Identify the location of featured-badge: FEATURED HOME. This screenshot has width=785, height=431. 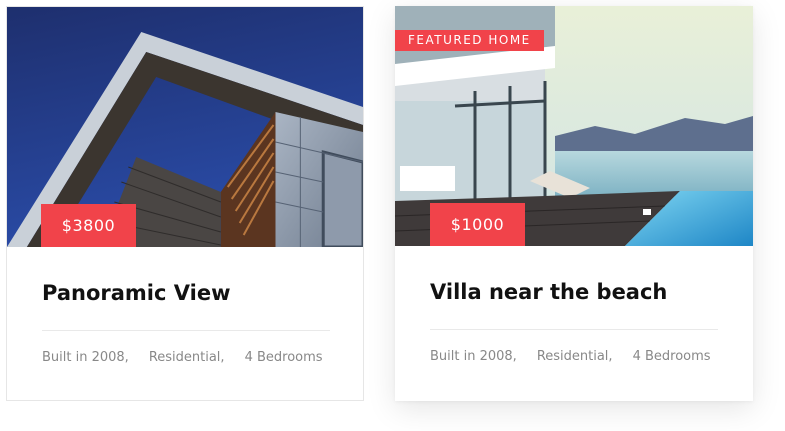
(469, 40).